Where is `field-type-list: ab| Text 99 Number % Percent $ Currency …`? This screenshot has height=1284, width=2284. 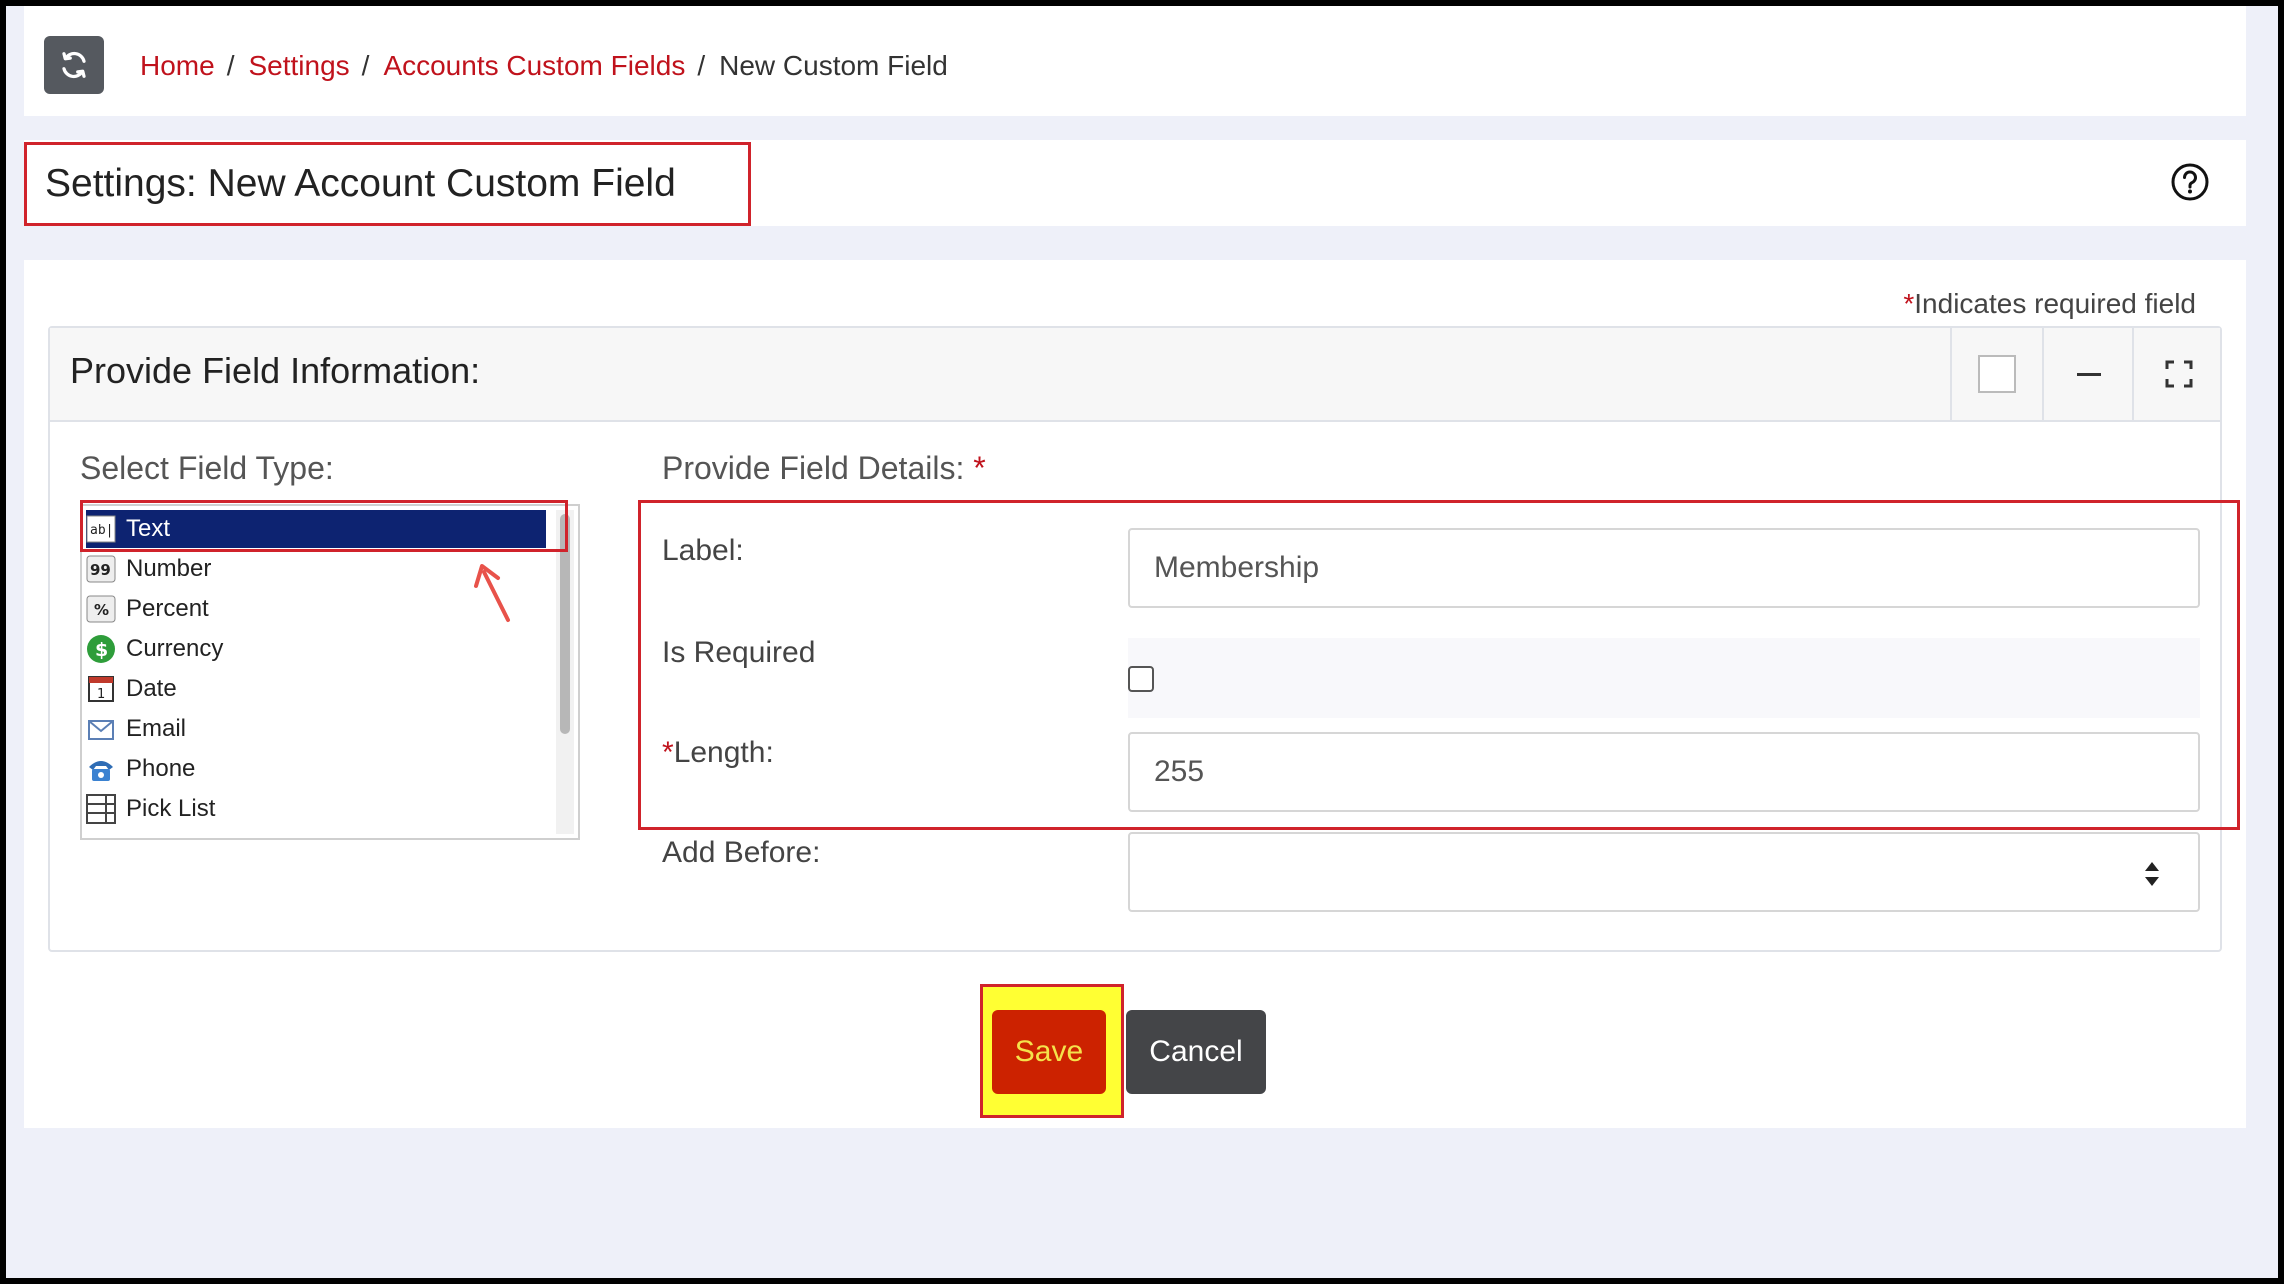 field-type-list: ab| Text 99 Number % Percent $ Currency … is located at coordinates (330, 672).